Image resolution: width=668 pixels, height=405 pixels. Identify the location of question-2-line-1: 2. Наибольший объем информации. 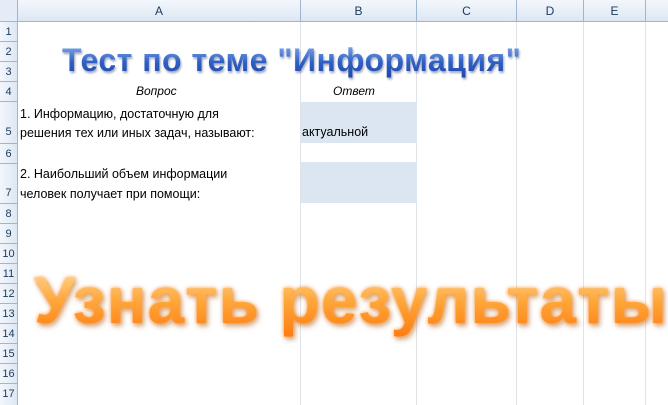
(124, 174).